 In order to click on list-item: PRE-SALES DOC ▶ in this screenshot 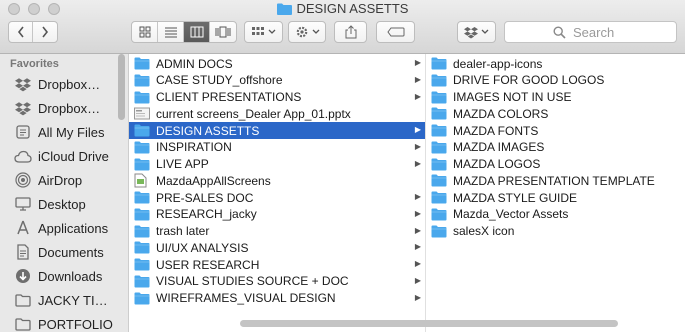, I will do `click(277, 197)`.